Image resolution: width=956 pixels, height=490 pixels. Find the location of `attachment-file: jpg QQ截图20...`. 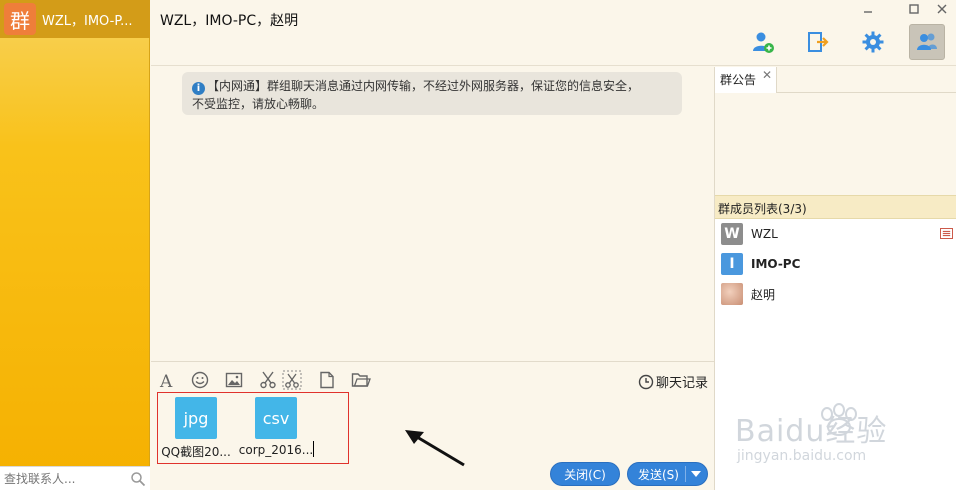

attachment-file: jpg QQ截图20... is located at coordinates (196, 428).